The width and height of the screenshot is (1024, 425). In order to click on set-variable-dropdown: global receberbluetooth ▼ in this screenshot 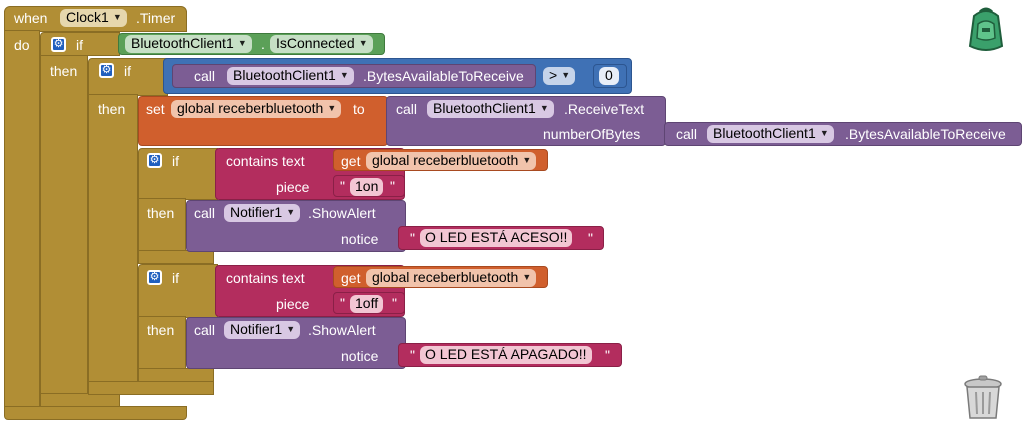, I will do `click(256, 109)`.